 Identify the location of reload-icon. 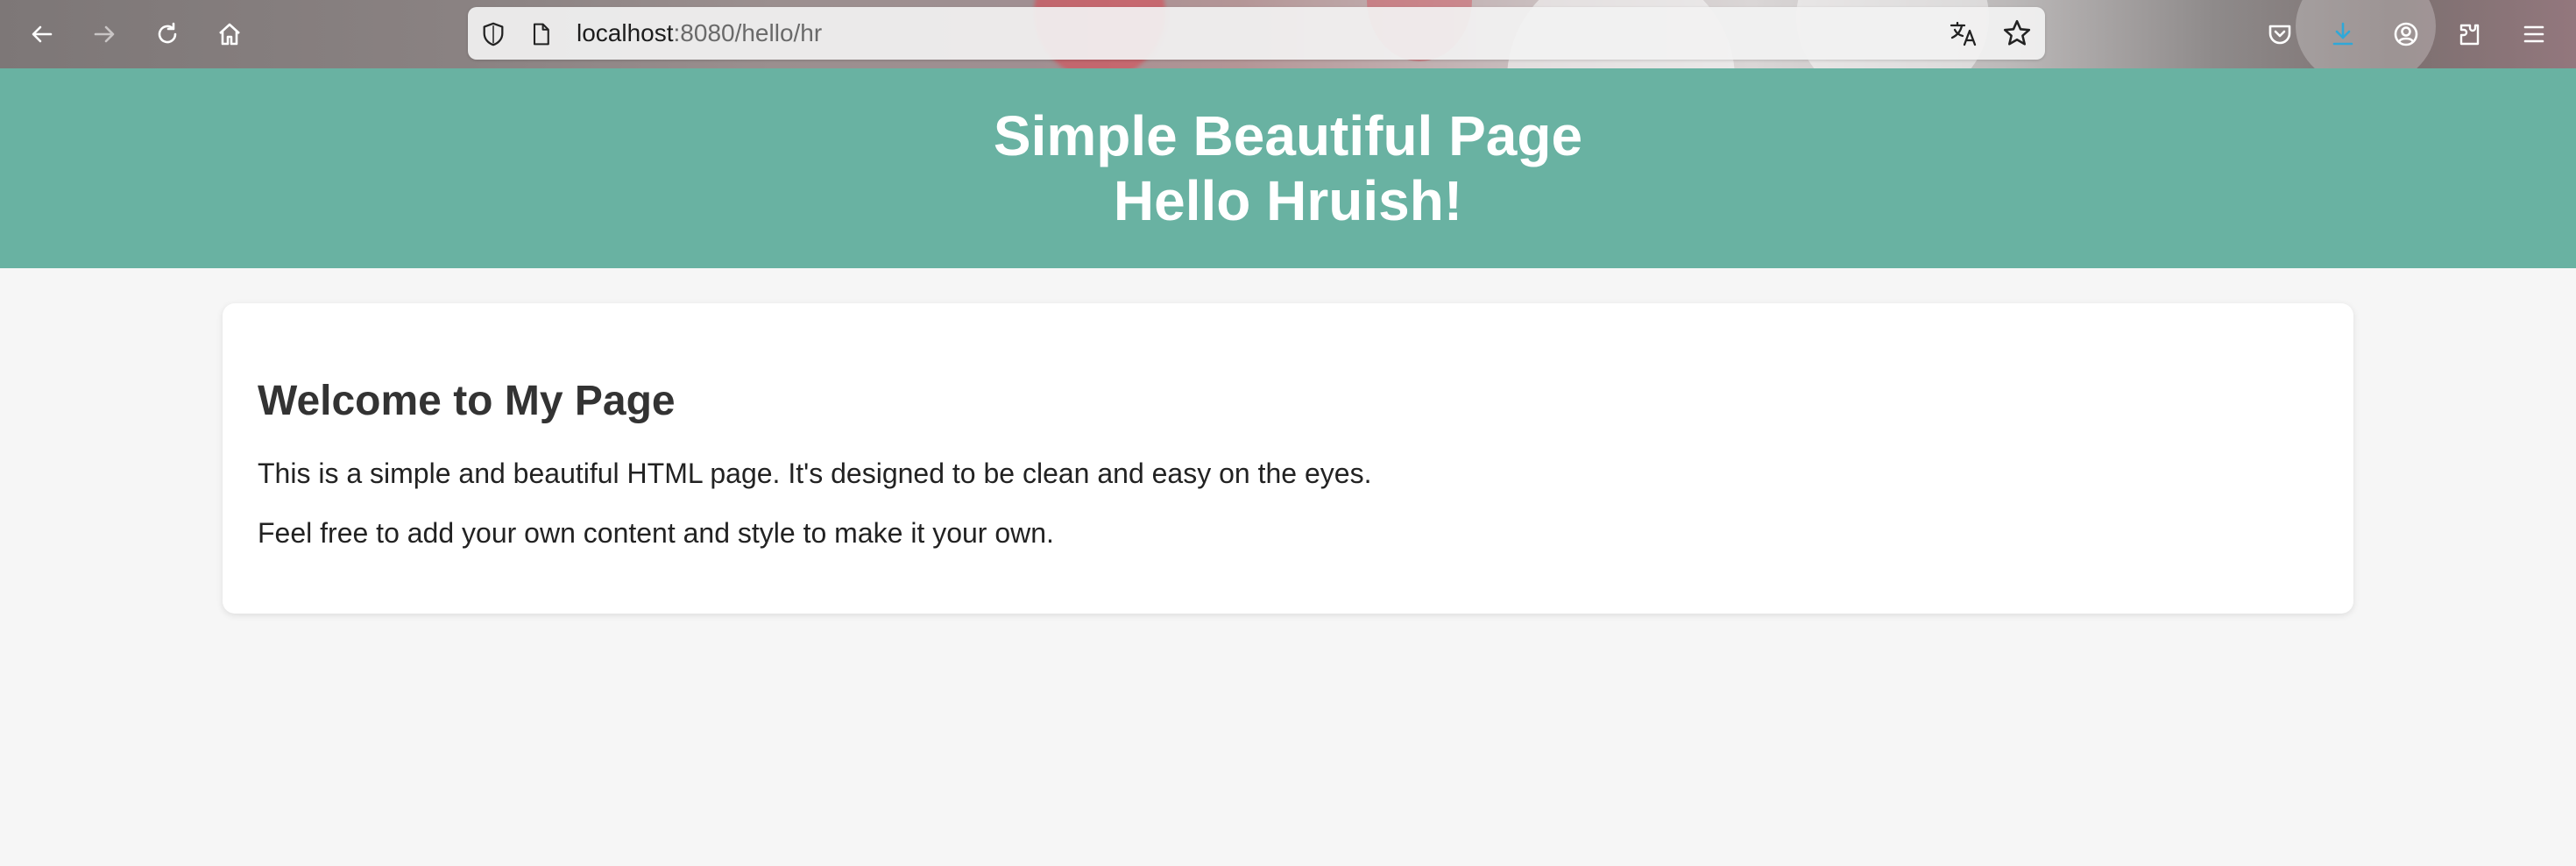
(167, 33).